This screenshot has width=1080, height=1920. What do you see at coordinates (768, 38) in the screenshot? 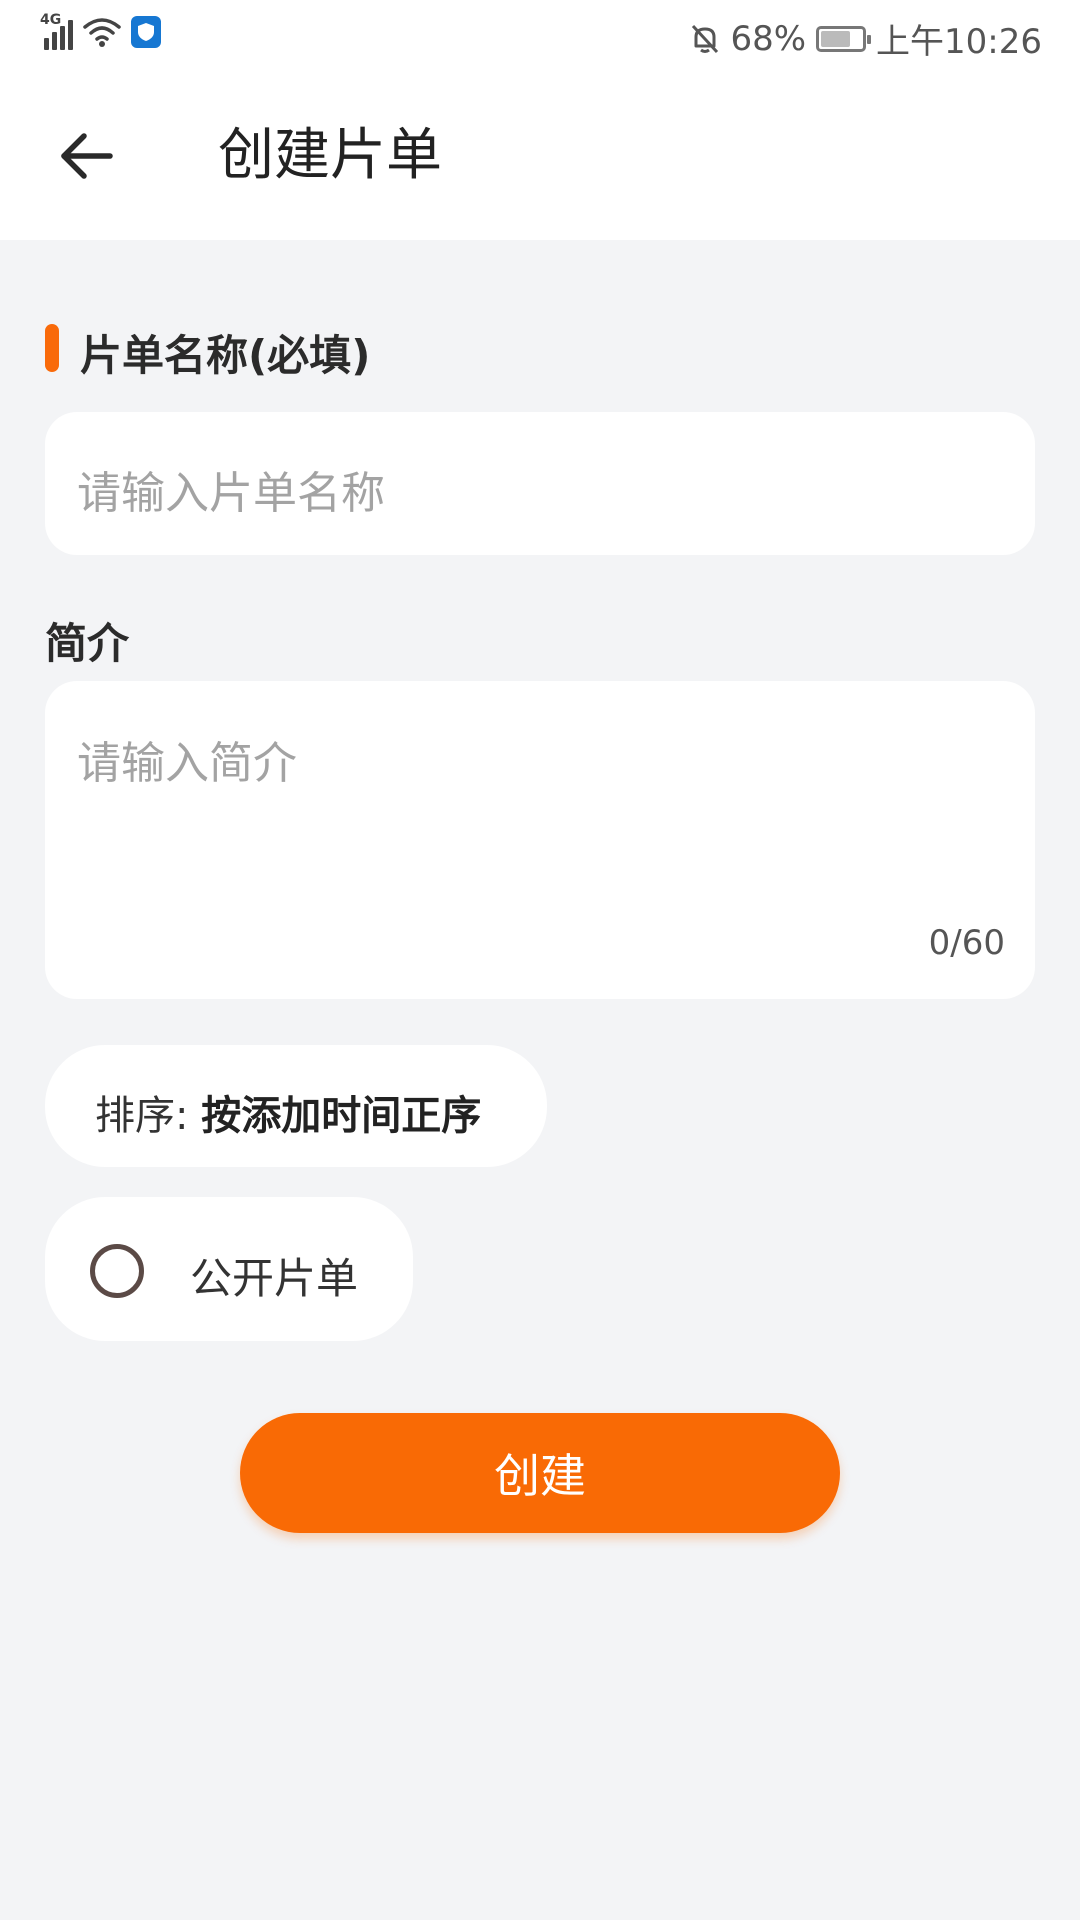
I see `battery-percent: 68%` at bounding box center [768, 38].